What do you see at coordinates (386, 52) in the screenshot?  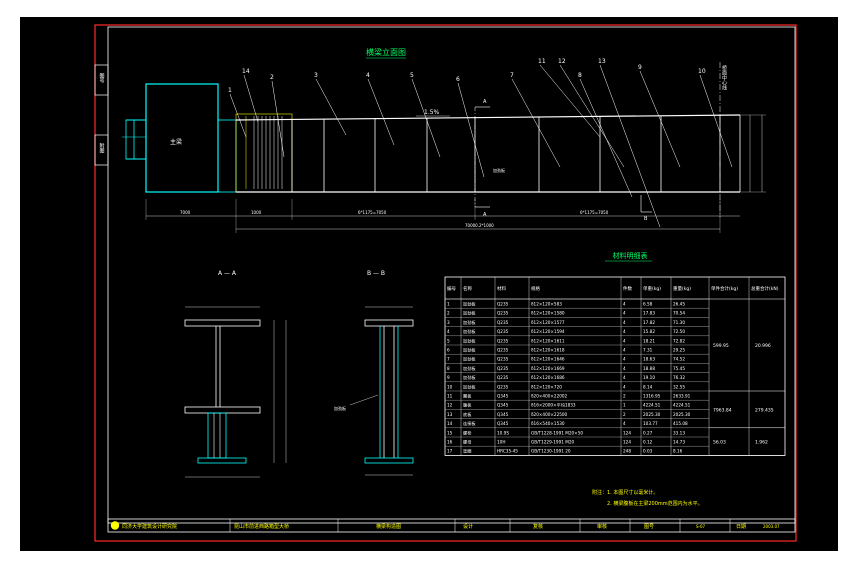 I see `elevation-title: 横梁立面图` at bounding box center [386, 52].